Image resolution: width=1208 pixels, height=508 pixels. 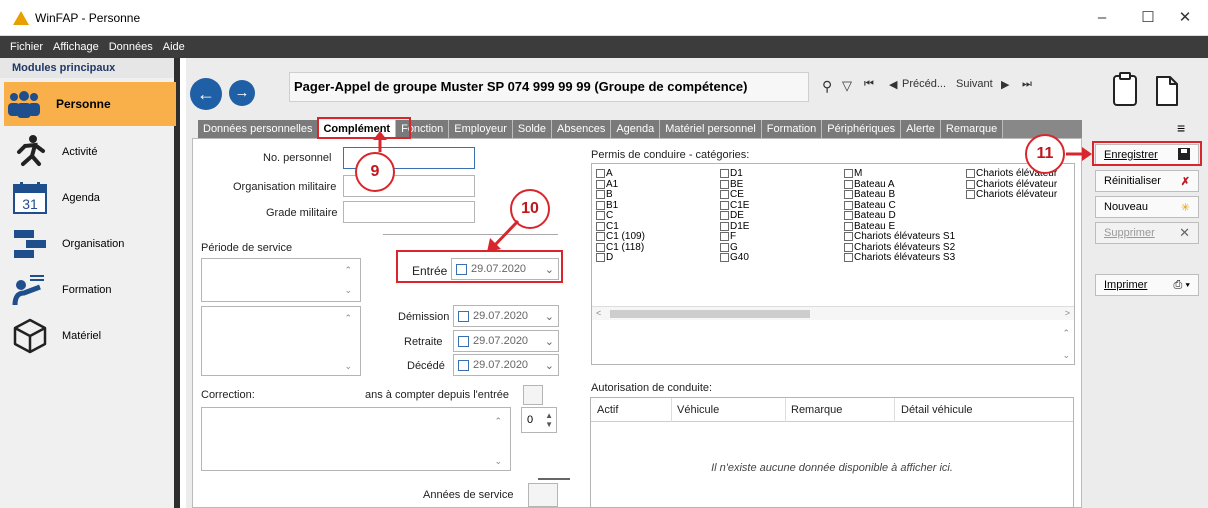 What do you see at coordinates (506, 365) in the screenshot?
I see `decede-date-picker: 29.07.2020 ⌄` at bounding box center [506, 365].